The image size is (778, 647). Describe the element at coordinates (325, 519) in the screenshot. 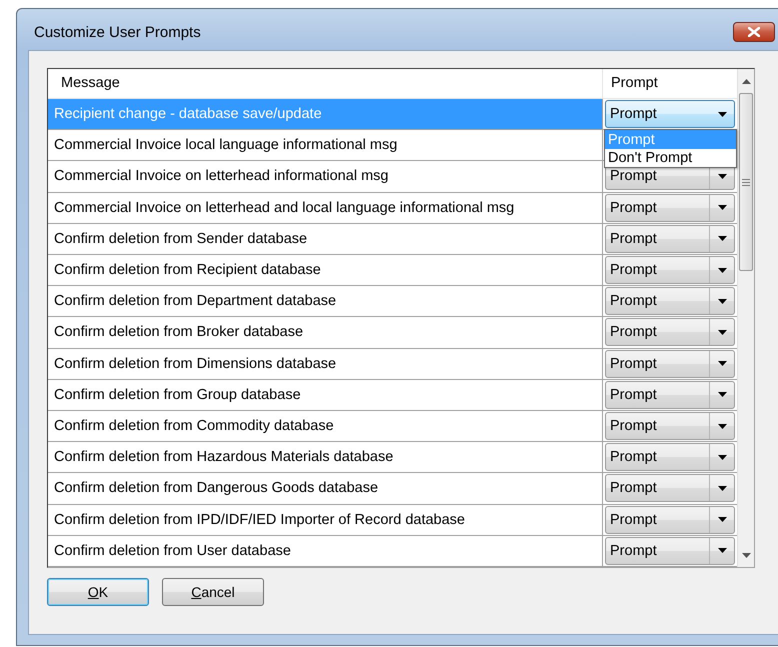

I see `message-cell: Confirm deletion from IPD/IDF/IED Importer of Record database` at that location.